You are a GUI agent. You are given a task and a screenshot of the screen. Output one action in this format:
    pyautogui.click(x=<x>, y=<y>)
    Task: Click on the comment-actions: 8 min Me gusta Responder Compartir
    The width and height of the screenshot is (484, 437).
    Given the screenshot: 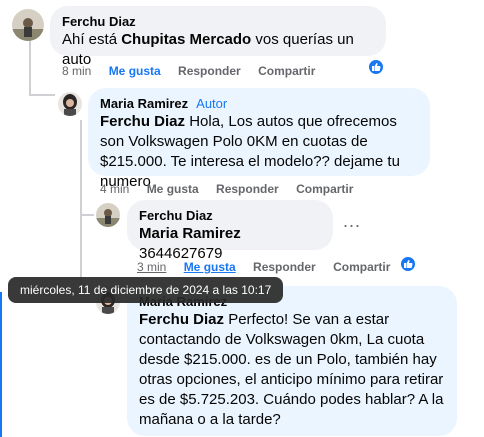 What is the action you would take?
    pyautogui.click(x=195, y=71)
    